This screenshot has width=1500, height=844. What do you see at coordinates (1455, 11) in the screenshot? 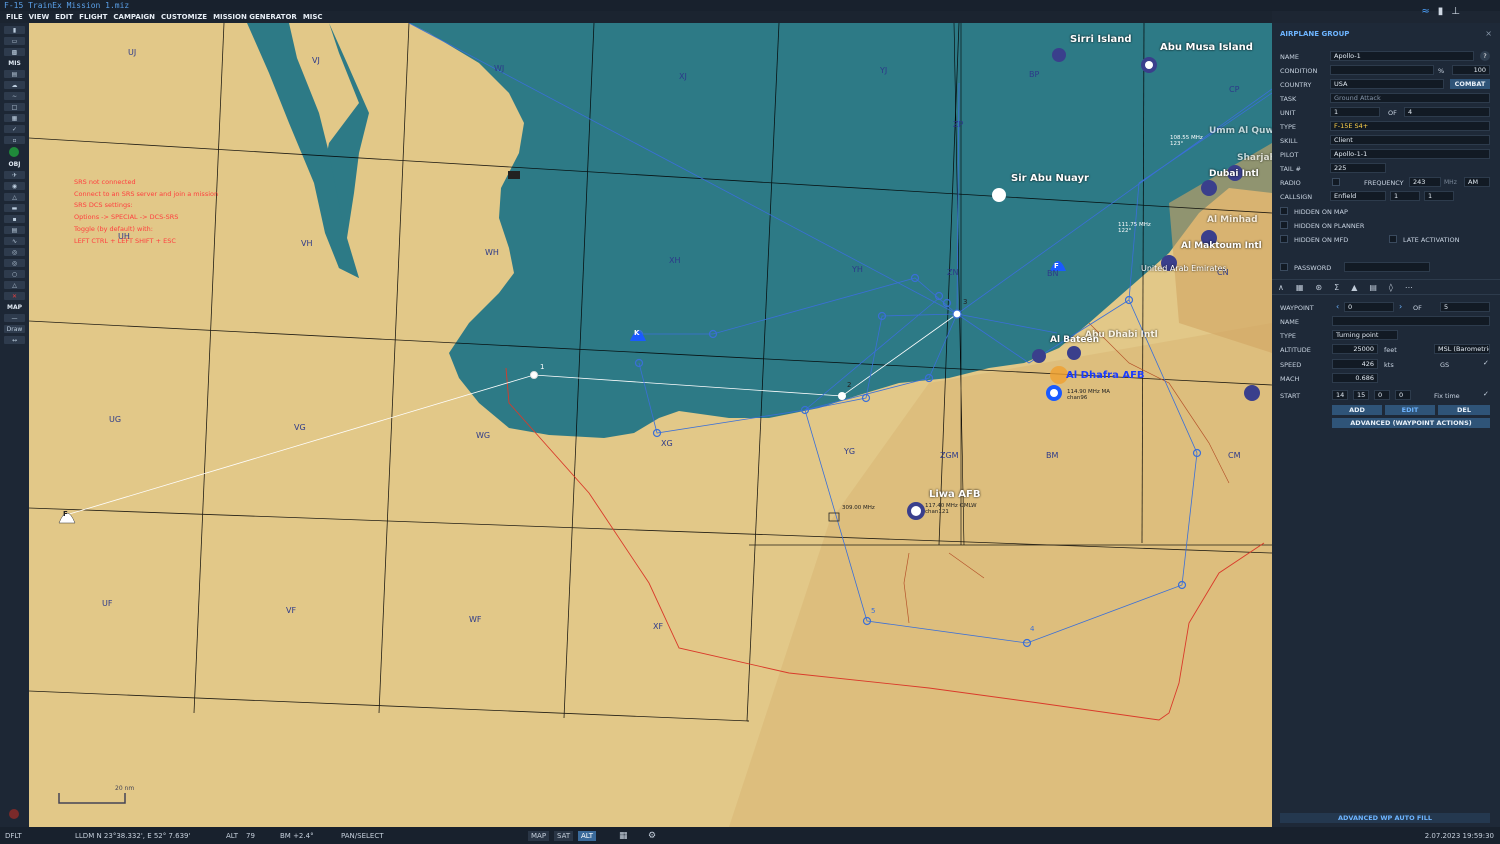
I see `tower-icon: ⊥` at bounding box center [1455, 11].